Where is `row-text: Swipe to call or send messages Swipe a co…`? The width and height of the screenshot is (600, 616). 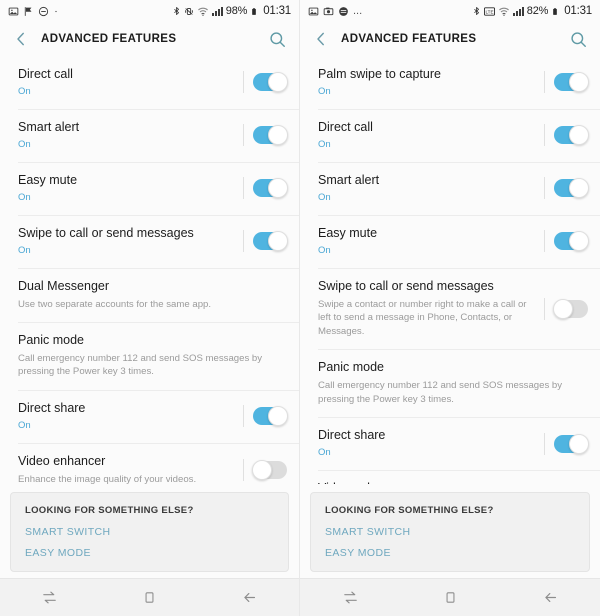
row-text: Swipe to call or send messages Swipe a co… is located at coordinates (431, 308).